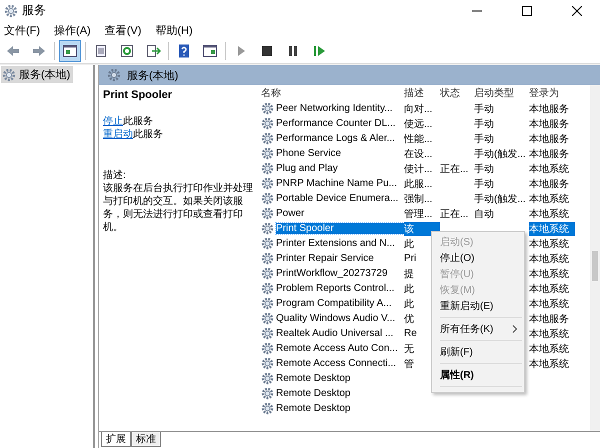  What do you see at coordinates (174, 30) in the screenshot?
I see `menu-item: 帮助(H)` at bounding box center [174, 30].